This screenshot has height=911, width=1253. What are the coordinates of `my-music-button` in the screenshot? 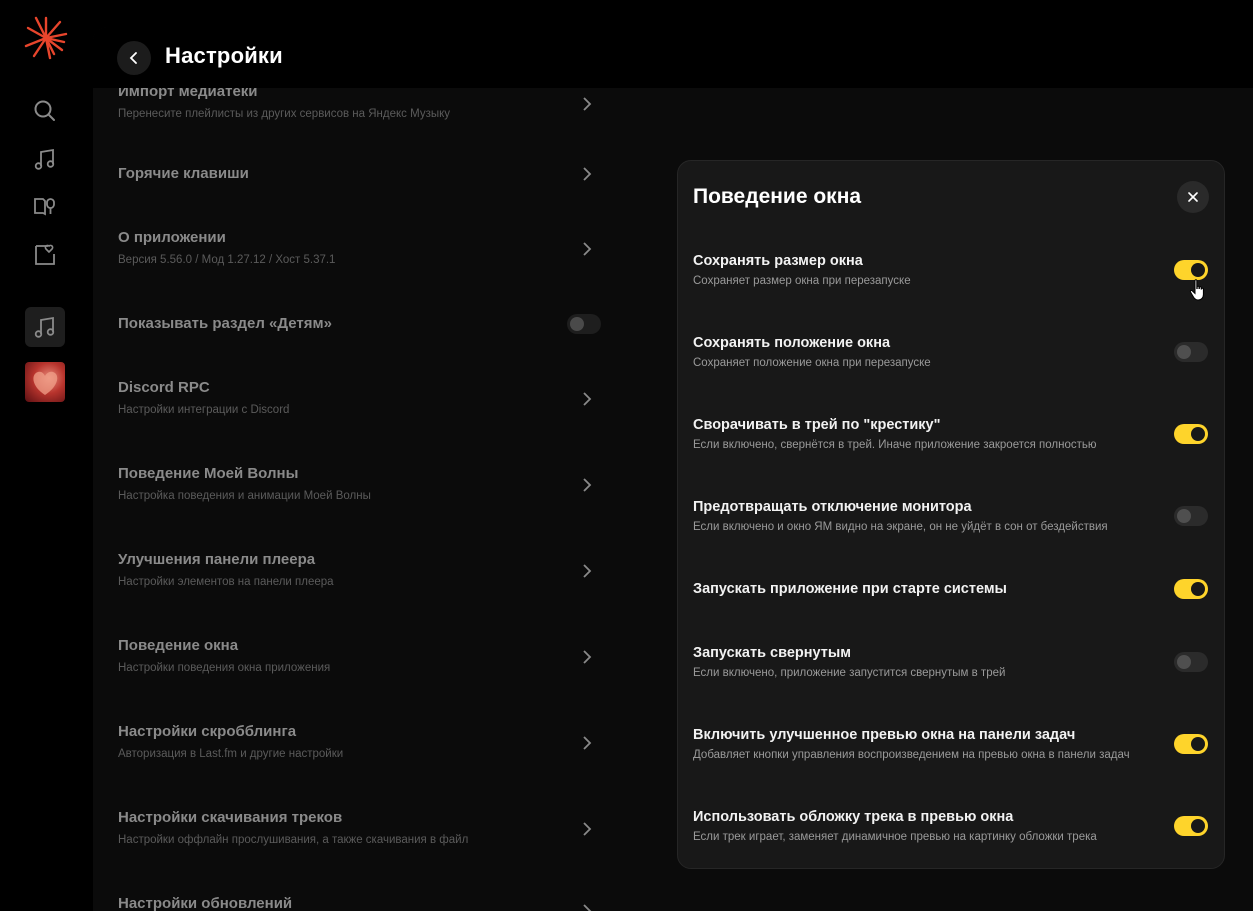 It's located at (45, 327).